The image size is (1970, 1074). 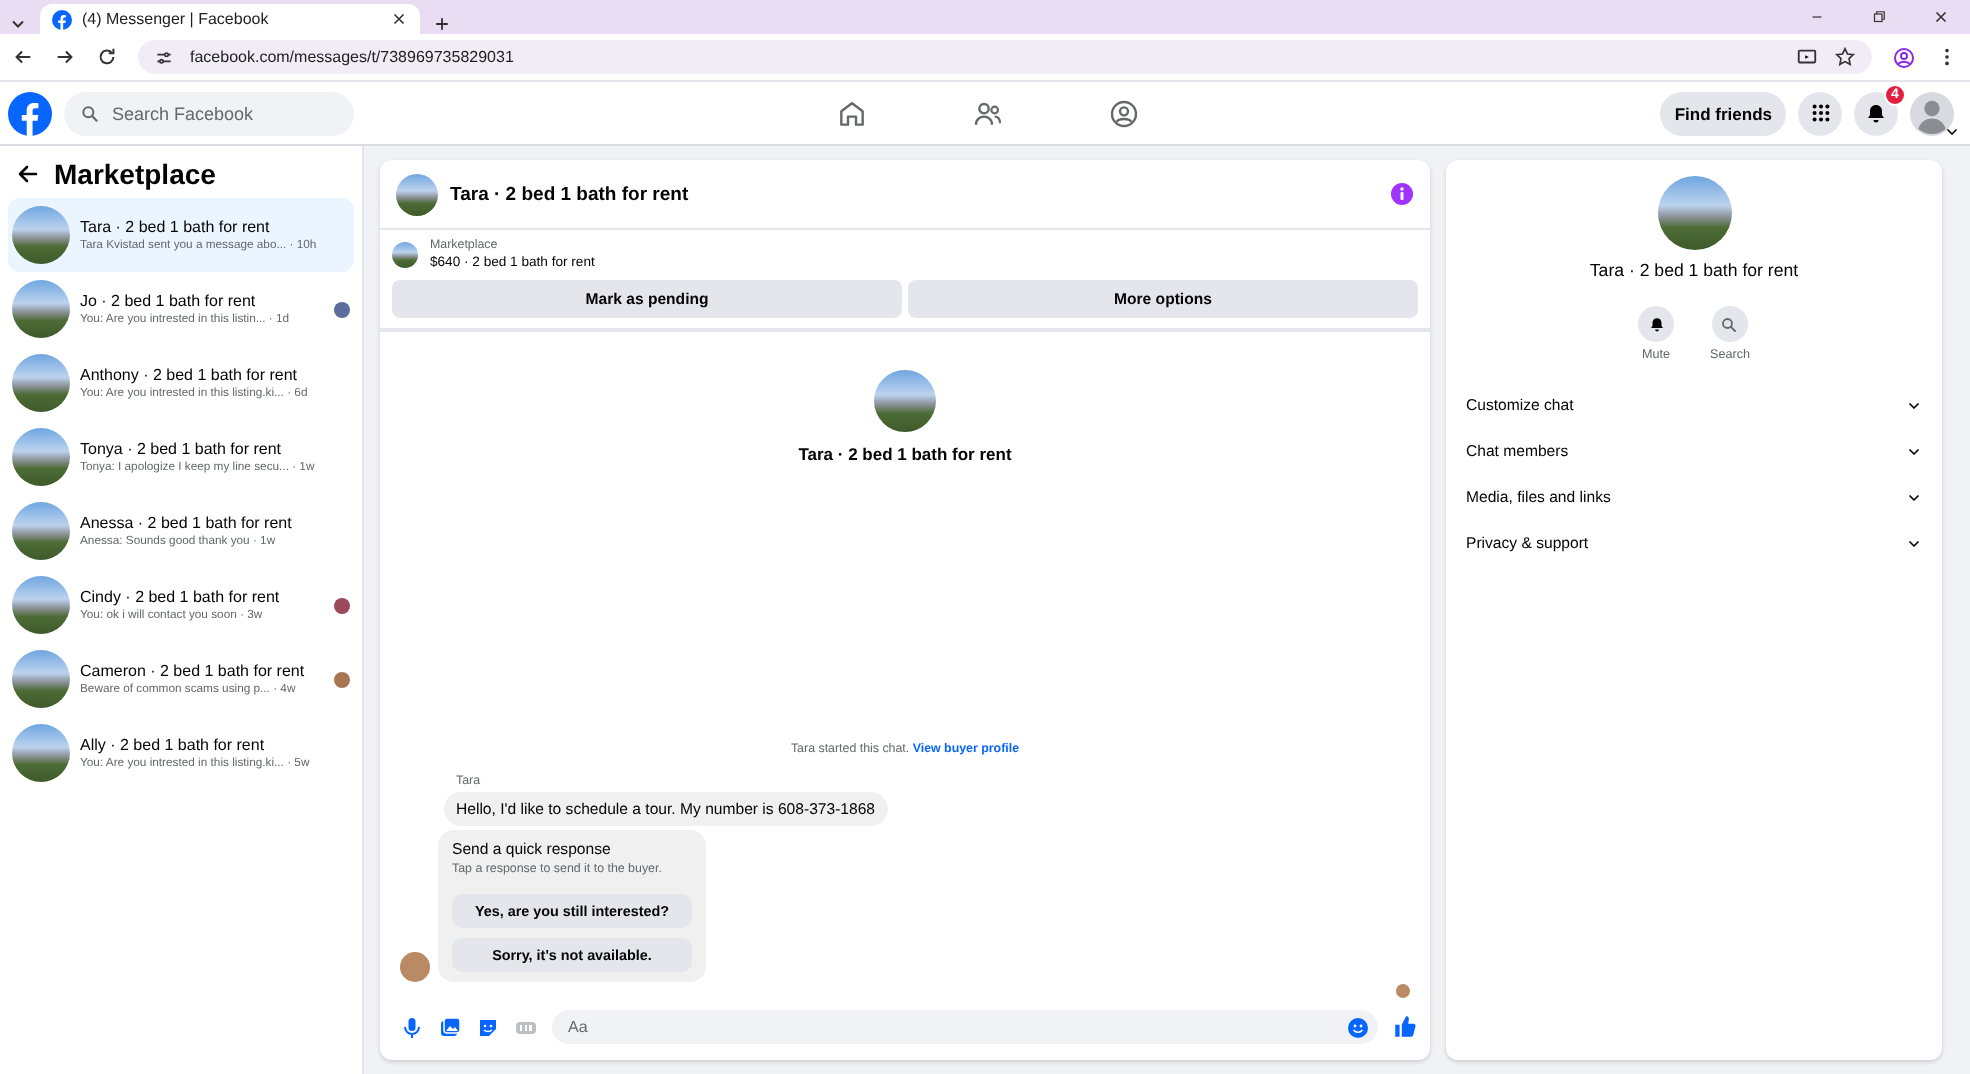 What do you see at coordinates (1904, 57) in the screenshot?
I see `profile-icon` at bounding box center [1904, 57].